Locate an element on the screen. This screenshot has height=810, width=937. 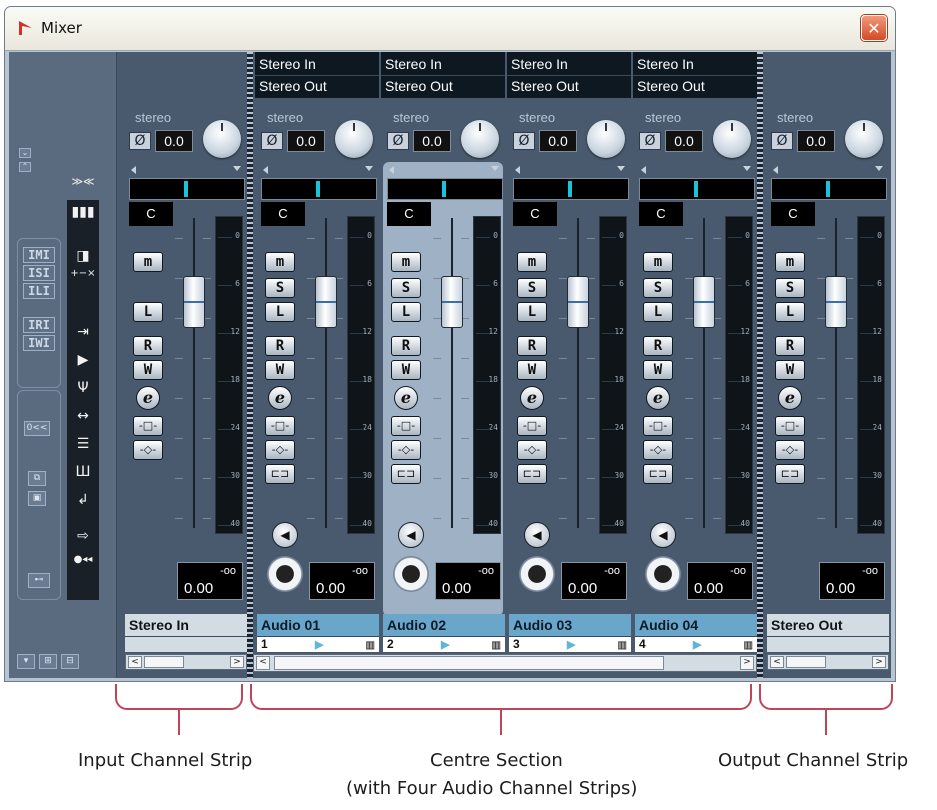
eq-view-icon: +−× is located at coordinates (83, 274).